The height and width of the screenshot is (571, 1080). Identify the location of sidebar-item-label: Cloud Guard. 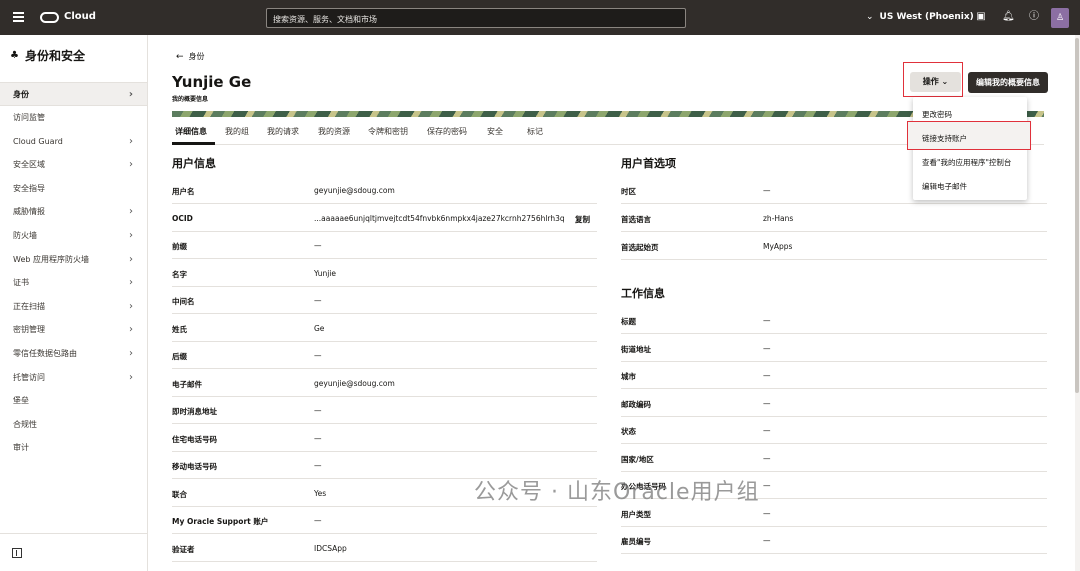
(38, 141).